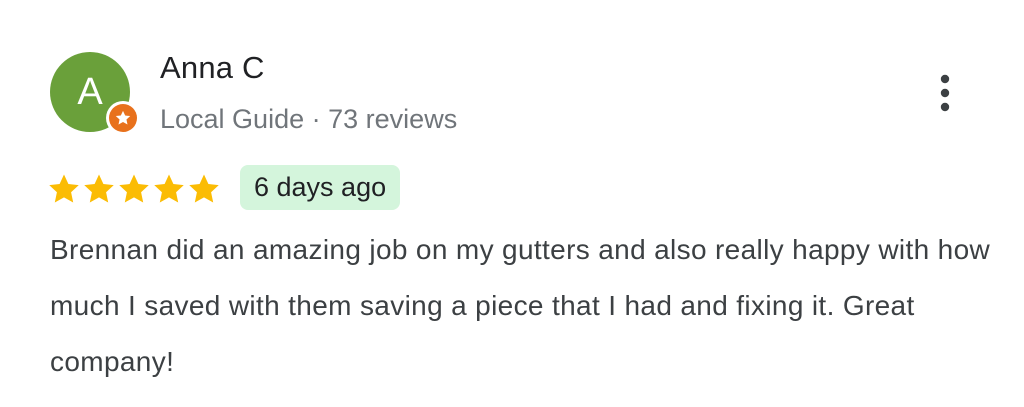  I want to click on local-guide-star-icon, so click(123, 118).